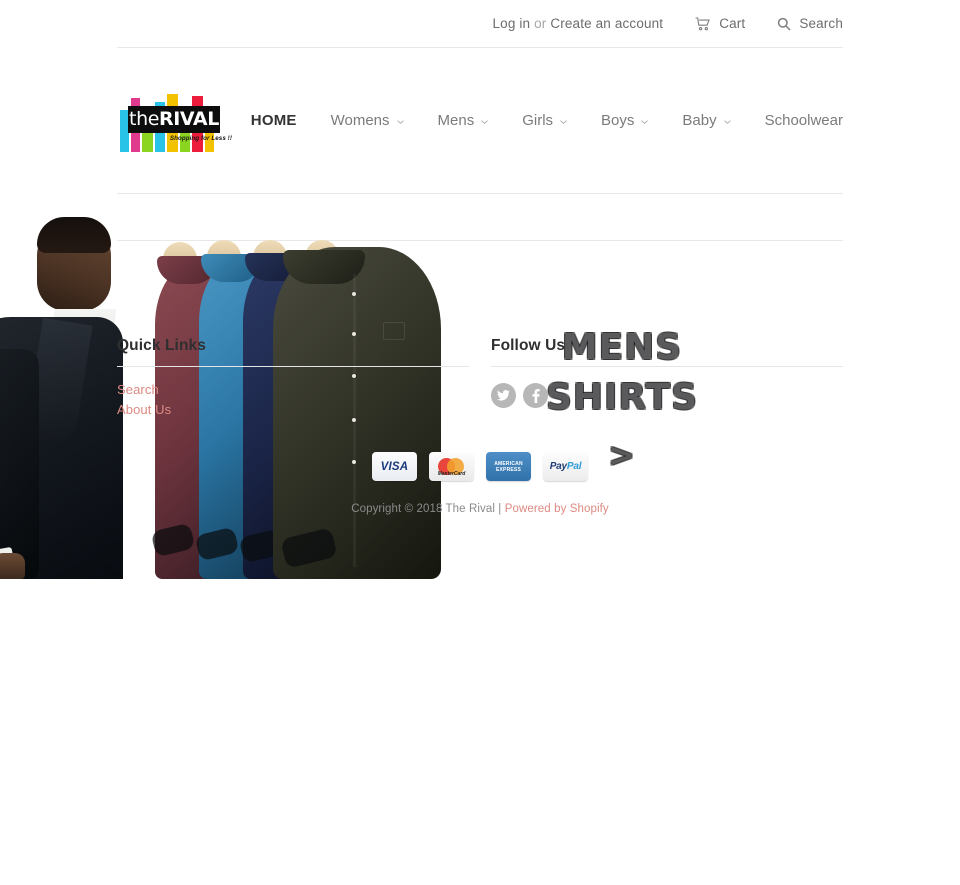  Describe the element at coordinates (451, 474) in the screenshot. I see `mastercard-label: MasterCard` at that location.